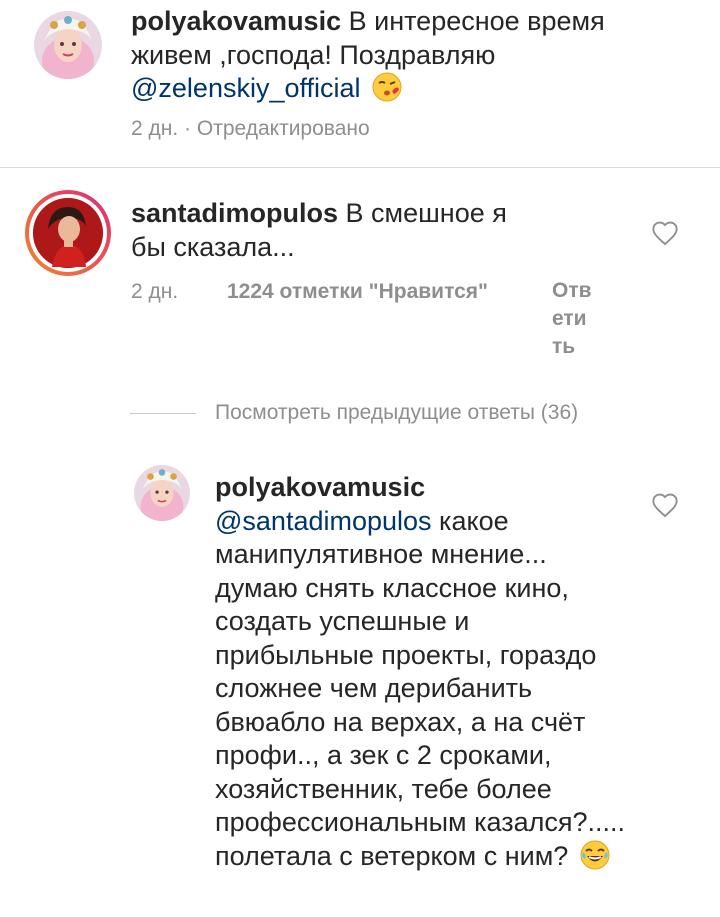 This screenshot has height=917, width=720. What do you see at coordinates (323, 521) in the screenshot?
I see `reply-mention-link: @santadimopulos` at bounding box center [323, 521].